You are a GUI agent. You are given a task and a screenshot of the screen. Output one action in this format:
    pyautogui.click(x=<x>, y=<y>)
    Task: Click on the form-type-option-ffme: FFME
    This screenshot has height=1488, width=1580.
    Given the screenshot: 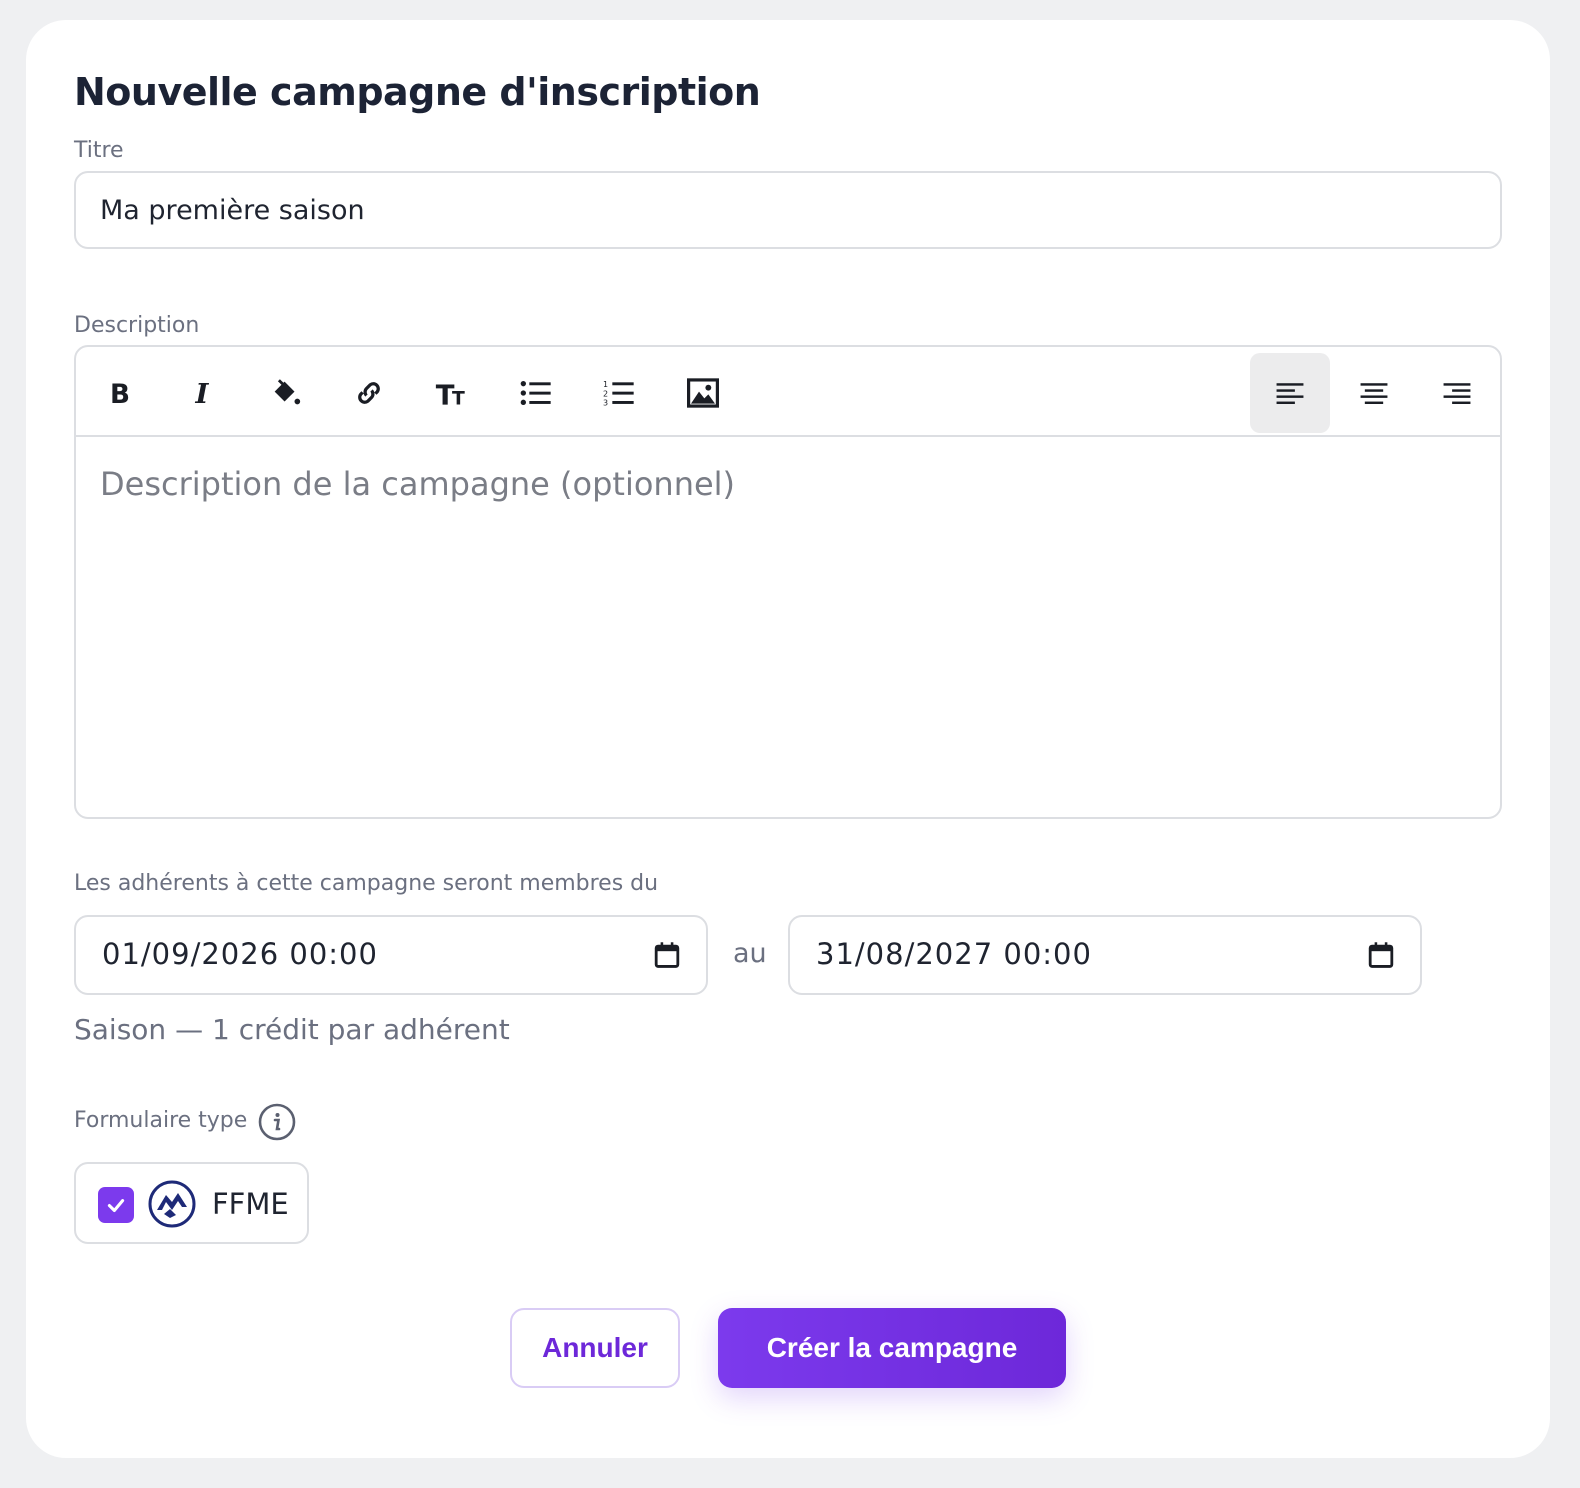 What is the action you would take?
    pyautogui.click(x=191, y=1203)
    